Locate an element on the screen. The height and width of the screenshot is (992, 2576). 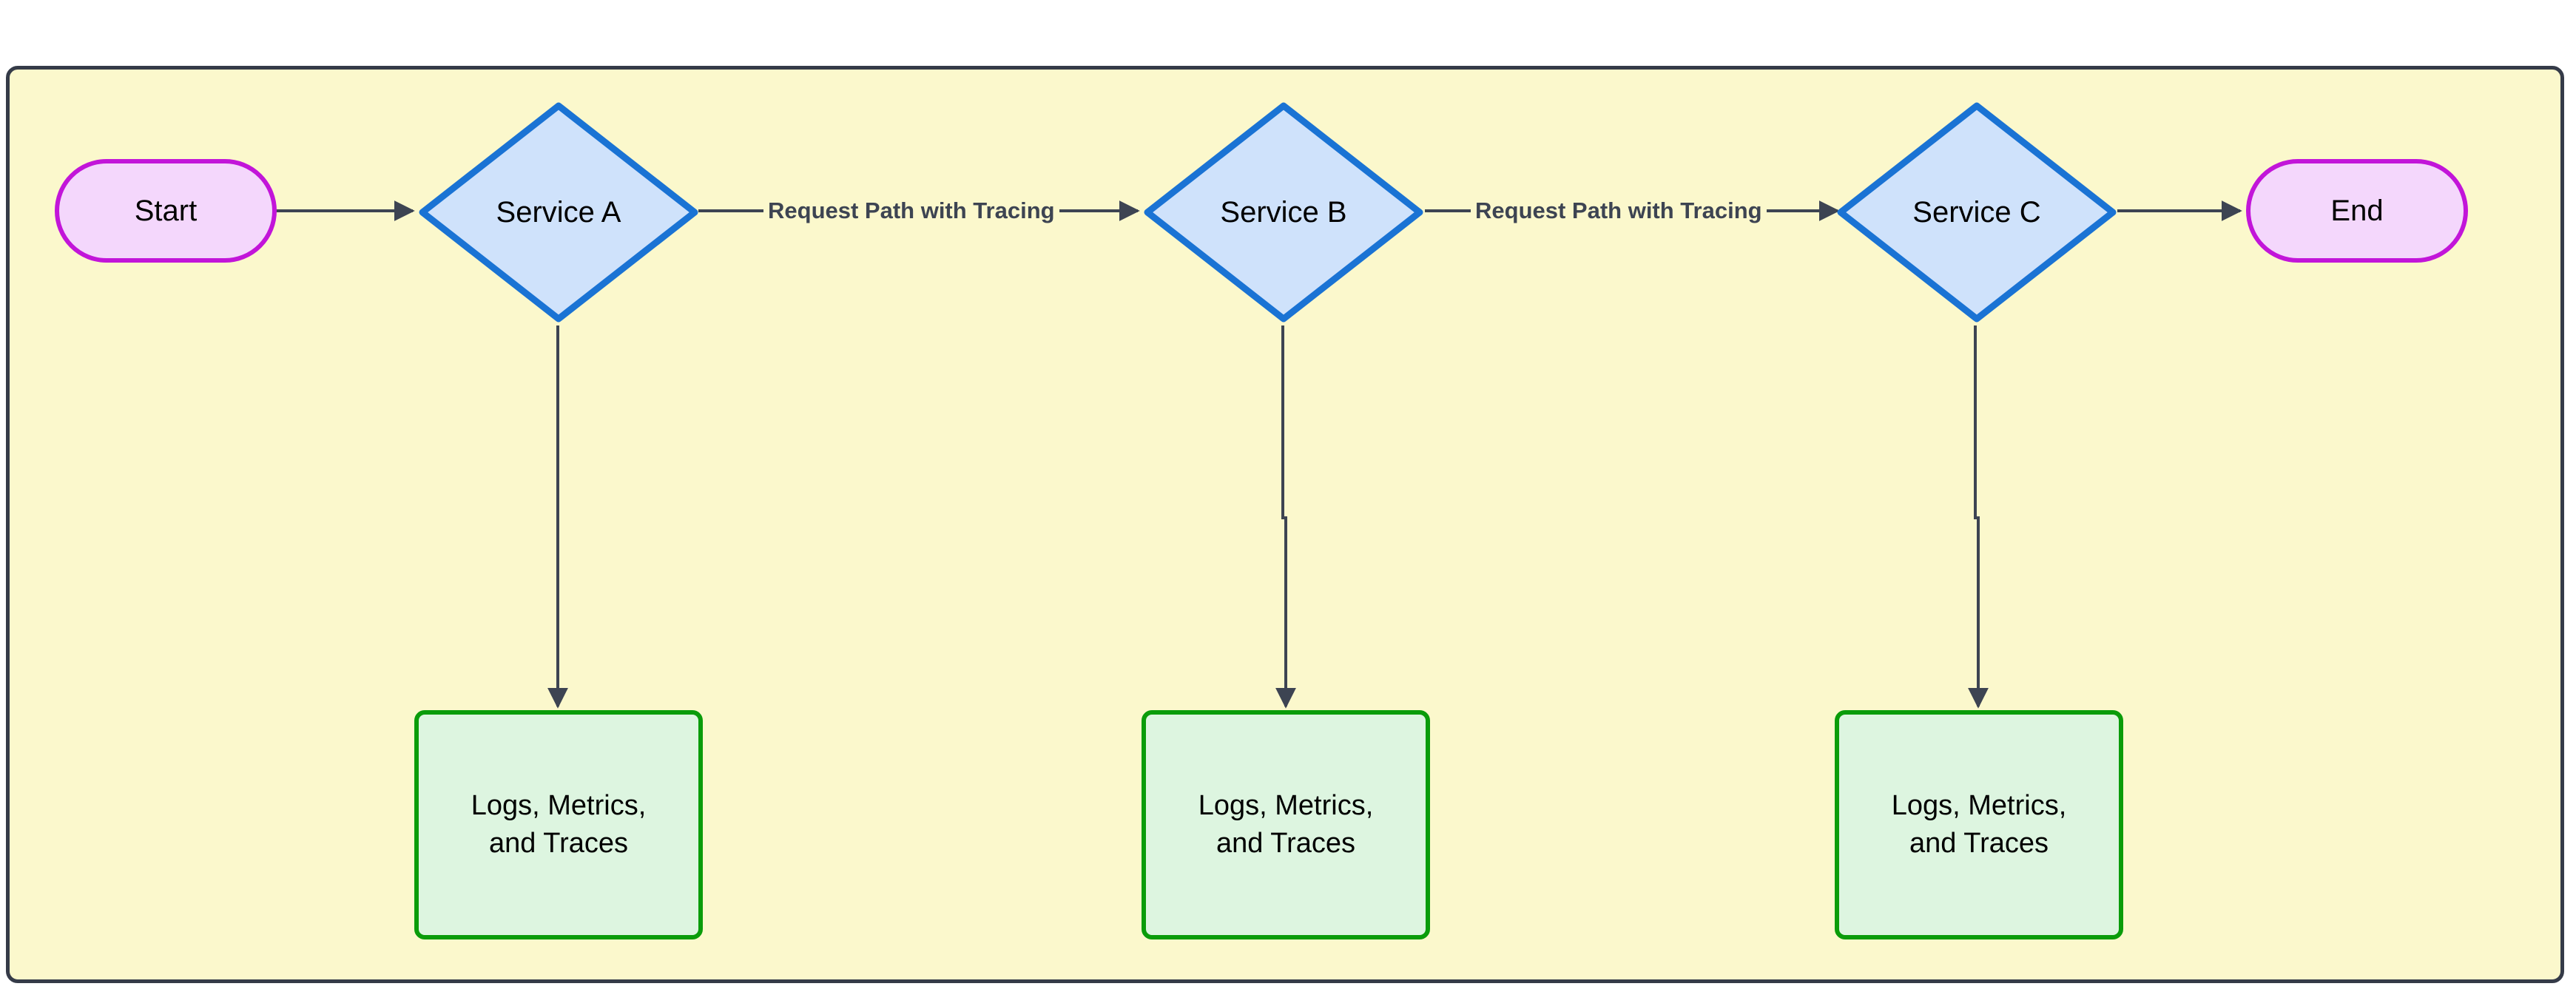
edge-label-servicea-to-serviceb: Request Path with Tracing is located at coordinates (911, 211).